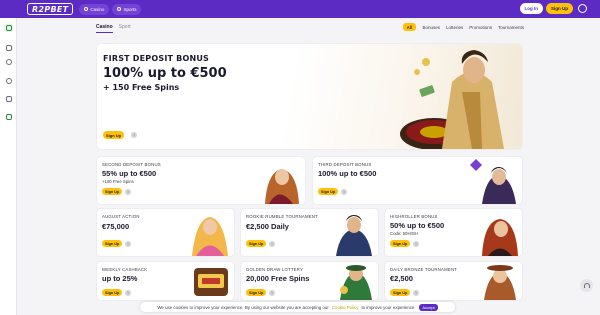  What do you see at coordinates (428, 307) in the screenshot?
I see `cookie-accept-button: Accept` at bounding box center [428, 307].